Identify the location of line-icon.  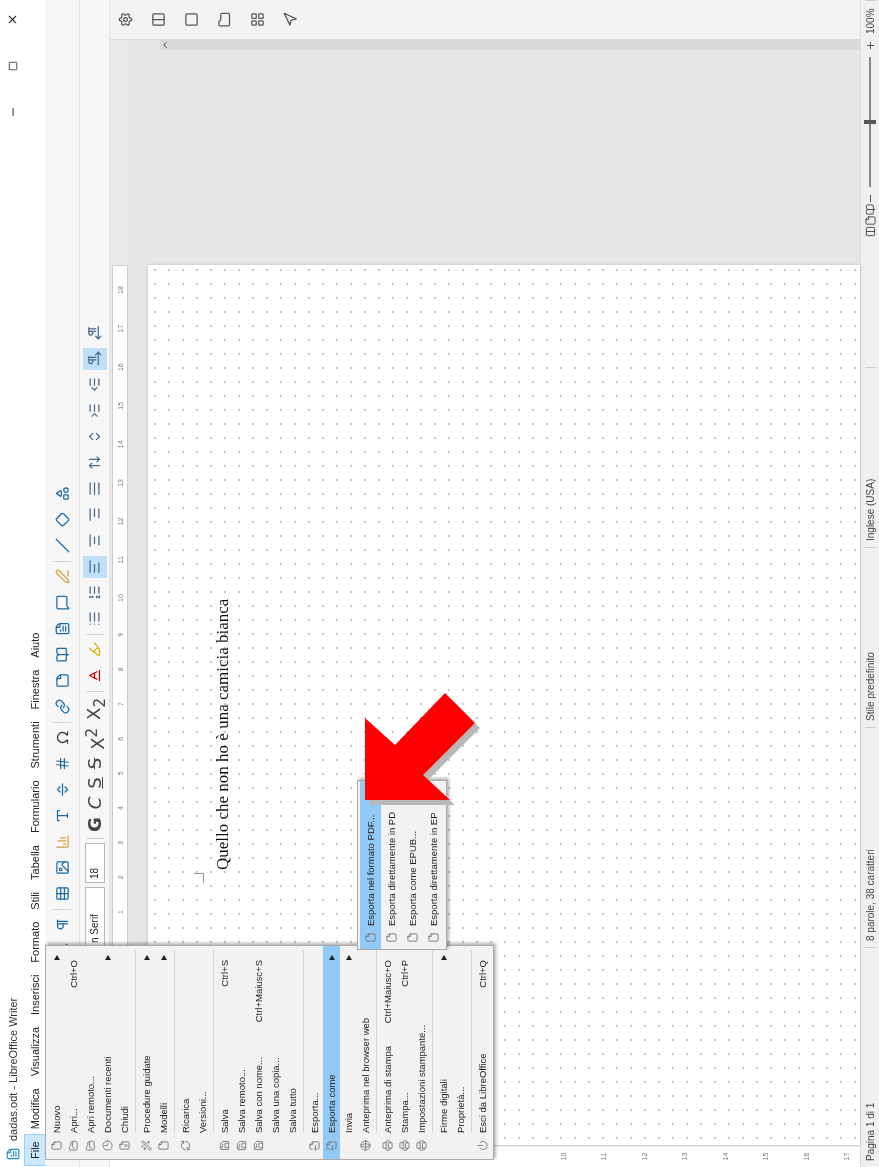
(62, 546).